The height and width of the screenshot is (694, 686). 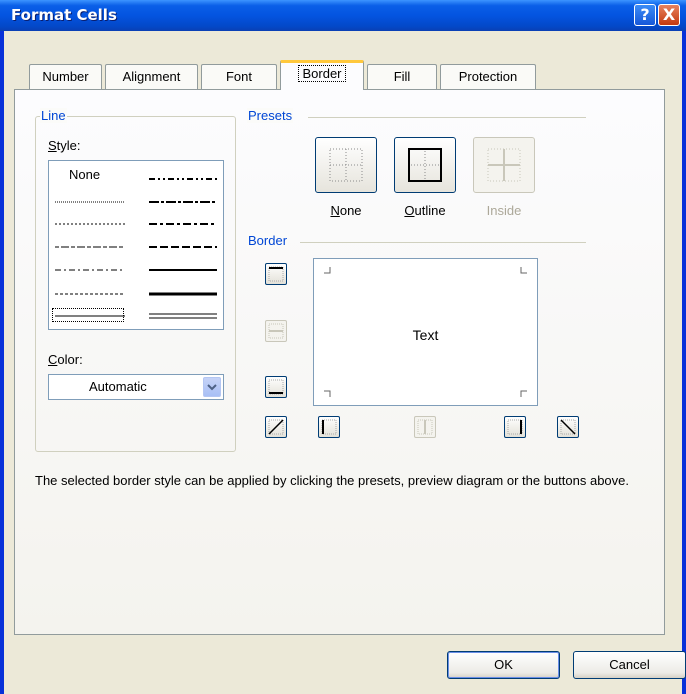 I want to click on preset-outline-button, so click(x=425, y=165).